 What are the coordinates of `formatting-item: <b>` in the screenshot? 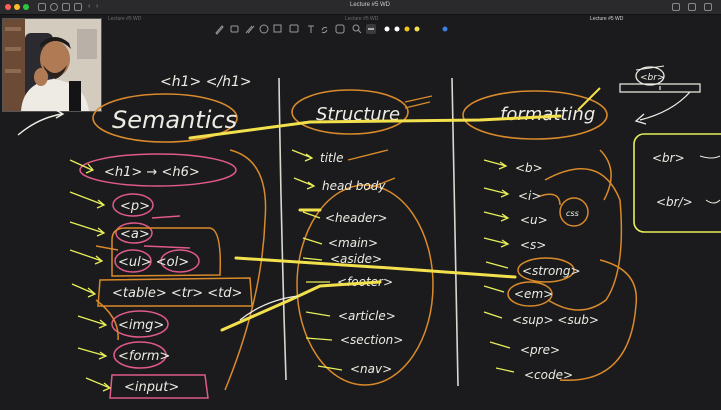 It's located at (529, 168).